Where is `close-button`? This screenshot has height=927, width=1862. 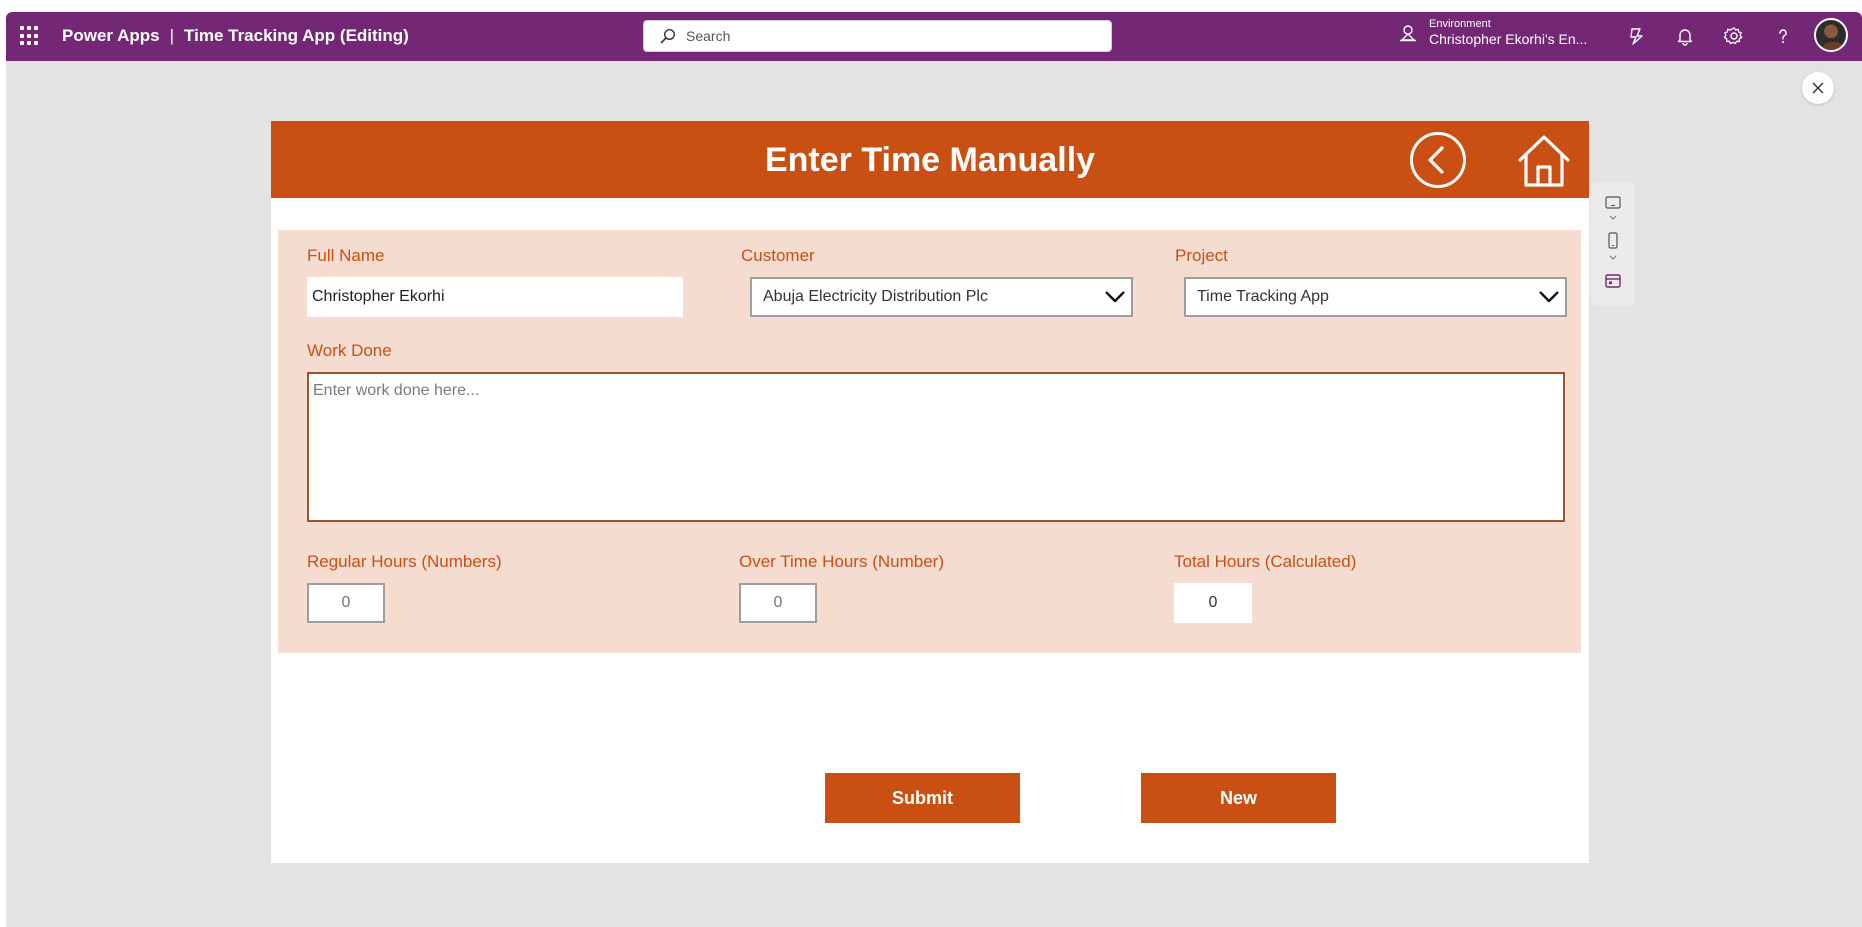 close-button is located at coordinates (1818, 88).